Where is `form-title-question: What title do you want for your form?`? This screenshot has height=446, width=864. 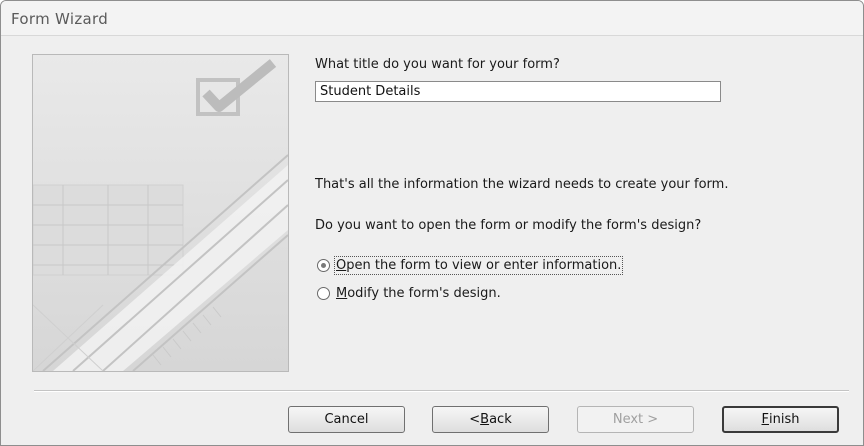
form-title-question: What title do you want for your form? is located at coordinates (437, 64).